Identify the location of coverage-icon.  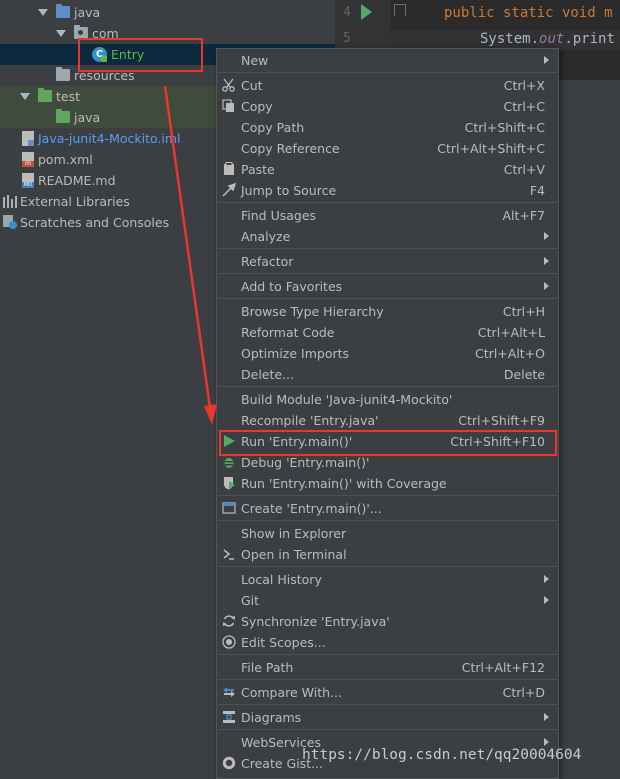
(229, 483).